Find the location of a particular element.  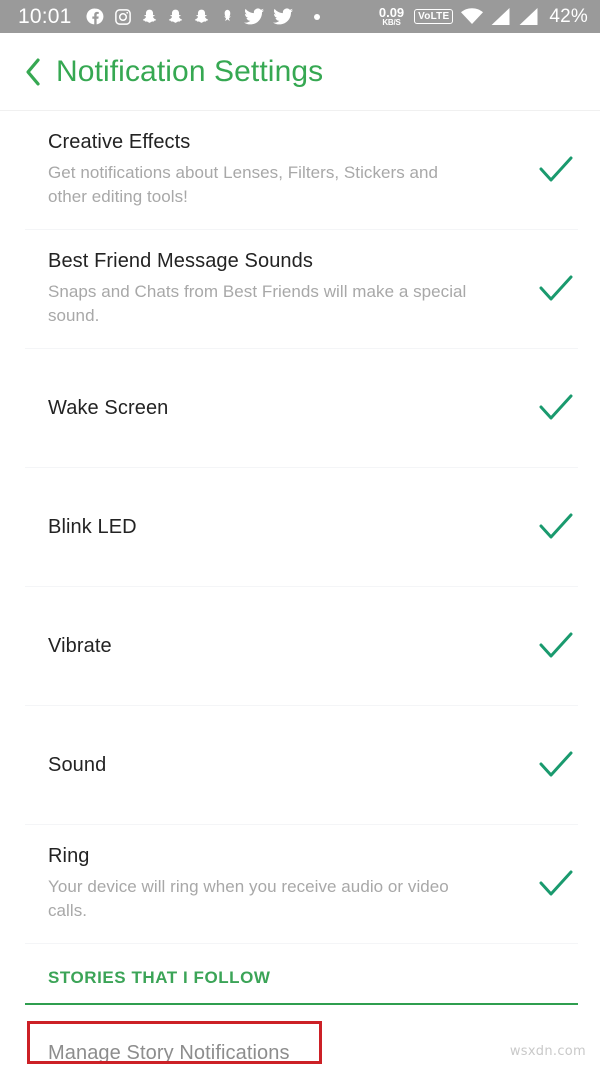

setting-title: Vibrate is located at coordinates (80, 645).